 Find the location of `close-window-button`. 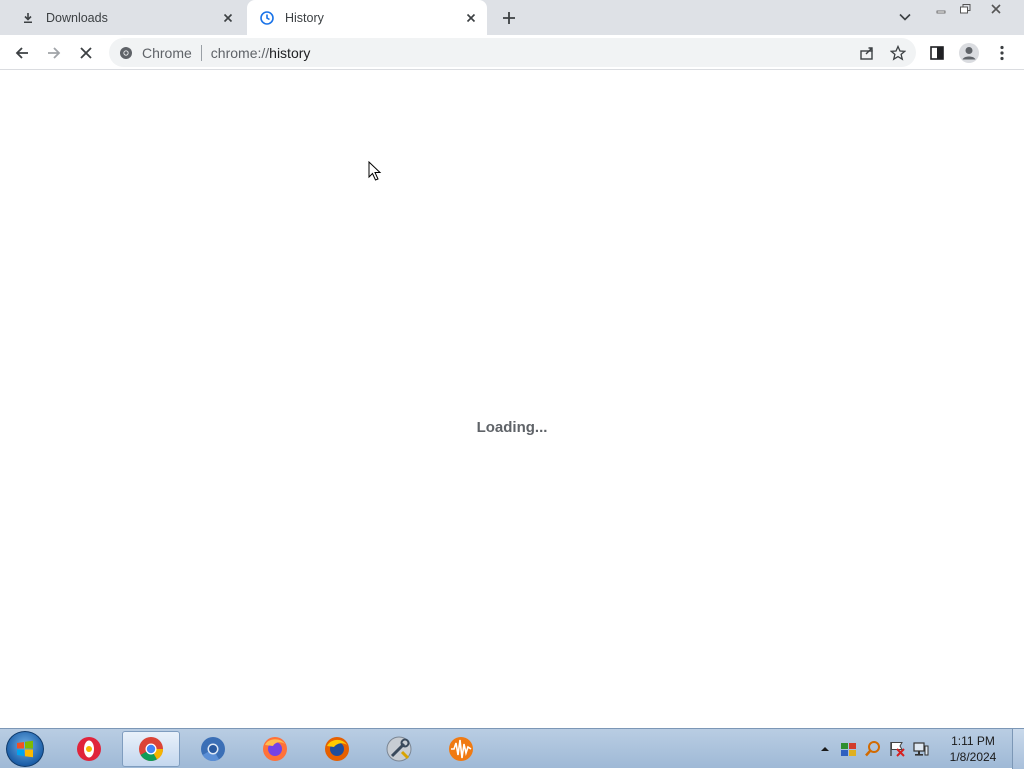

close-window-button is located at coordinates (996, 9).